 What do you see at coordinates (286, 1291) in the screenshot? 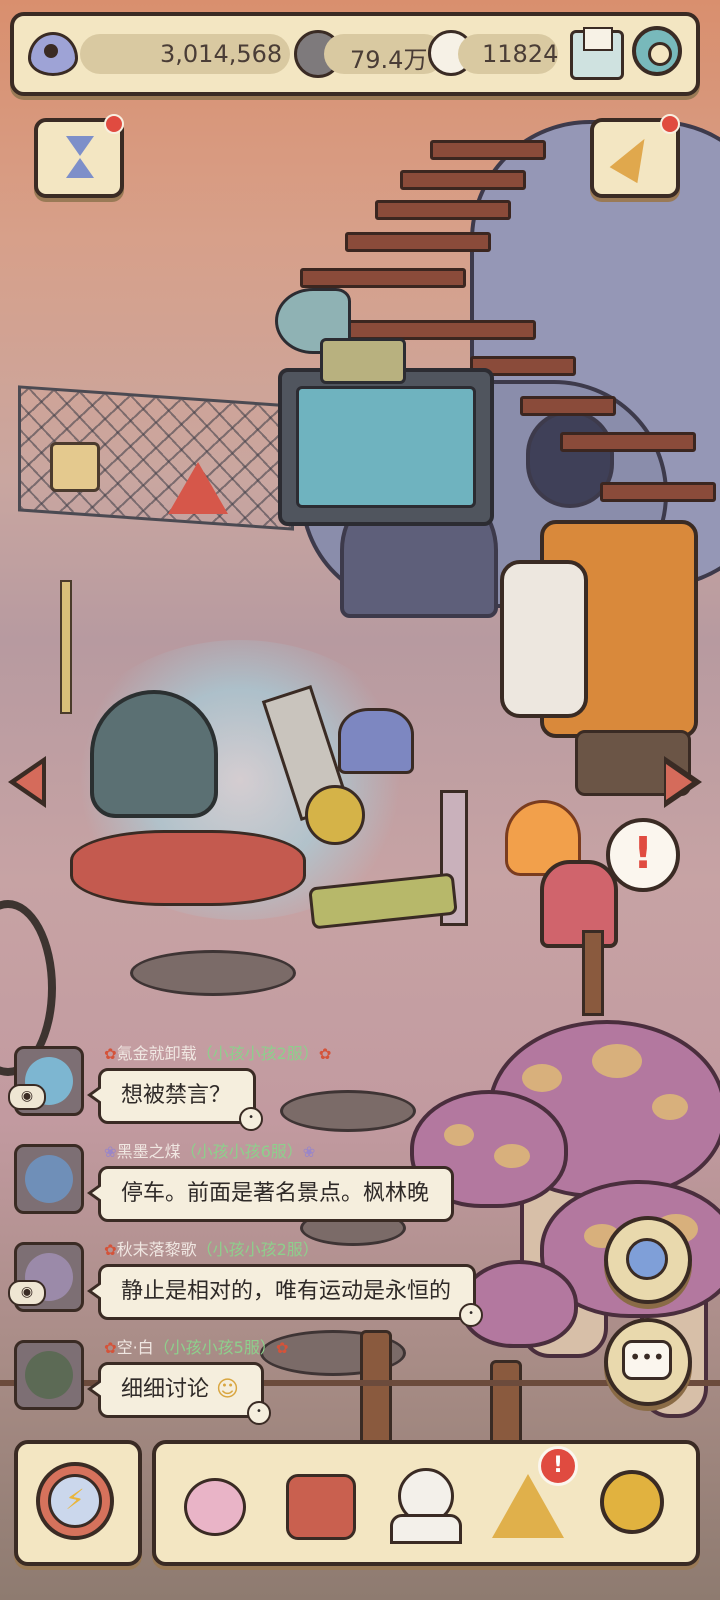
I see `message-text: 静止是相对的，唯有运动是永恒的` at bounding box center [286, 1291].